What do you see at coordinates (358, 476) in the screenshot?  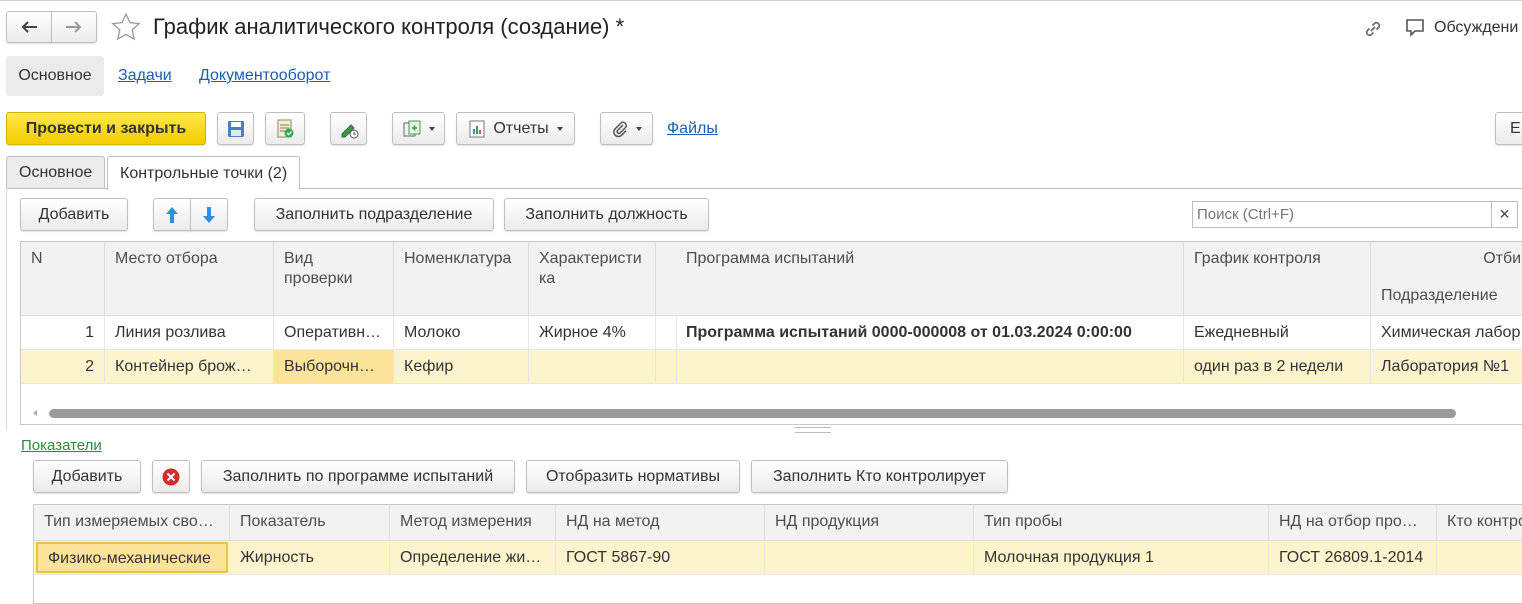 I see `fill-by-program-button: Заполнить по программе испытаний` at bounding box center [358, 476].